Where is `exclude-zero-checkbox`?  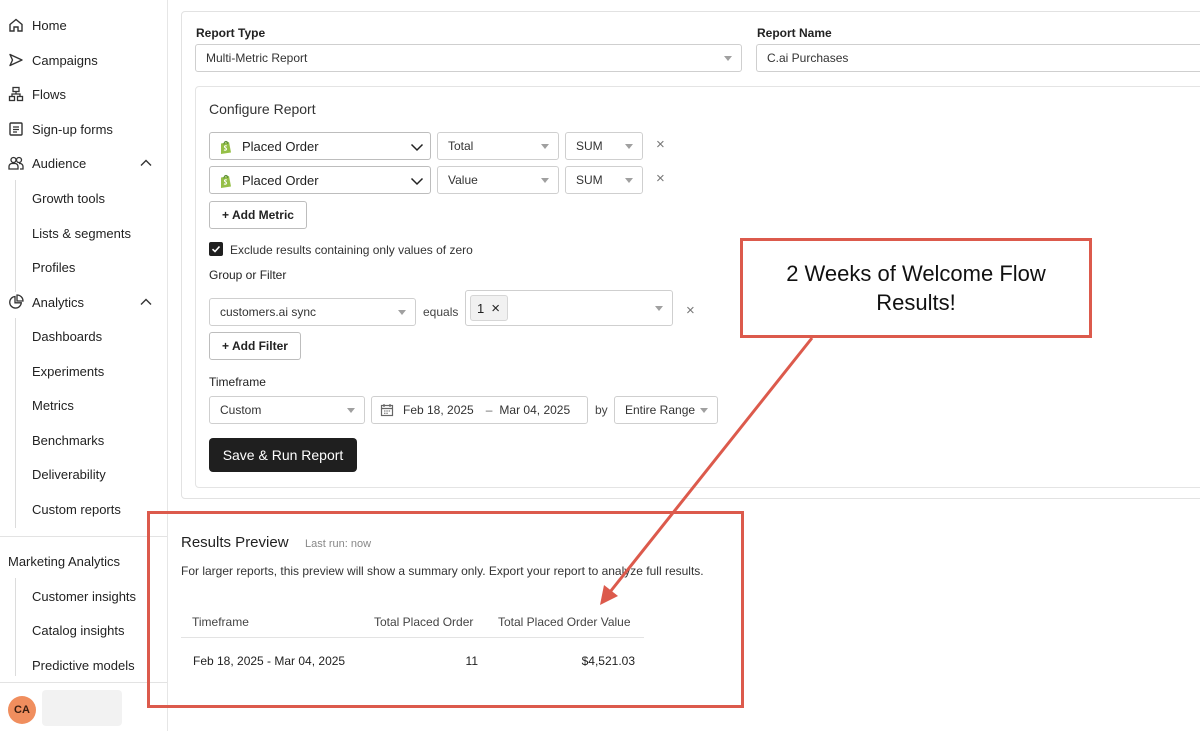
exclude-zero-checkbox is located at coordinates (216, 249).